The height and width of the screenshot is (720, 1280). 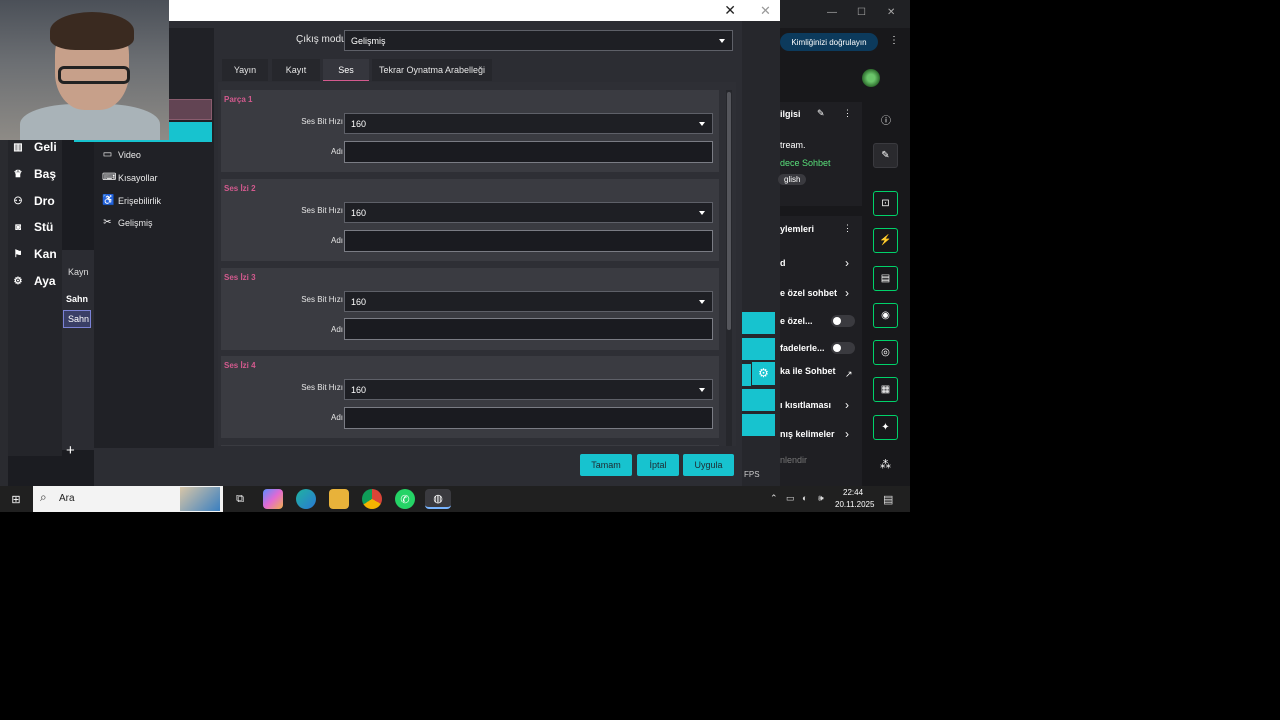 I want to click on track-2-bitrate-select: 160, so click(x=528, y=212).